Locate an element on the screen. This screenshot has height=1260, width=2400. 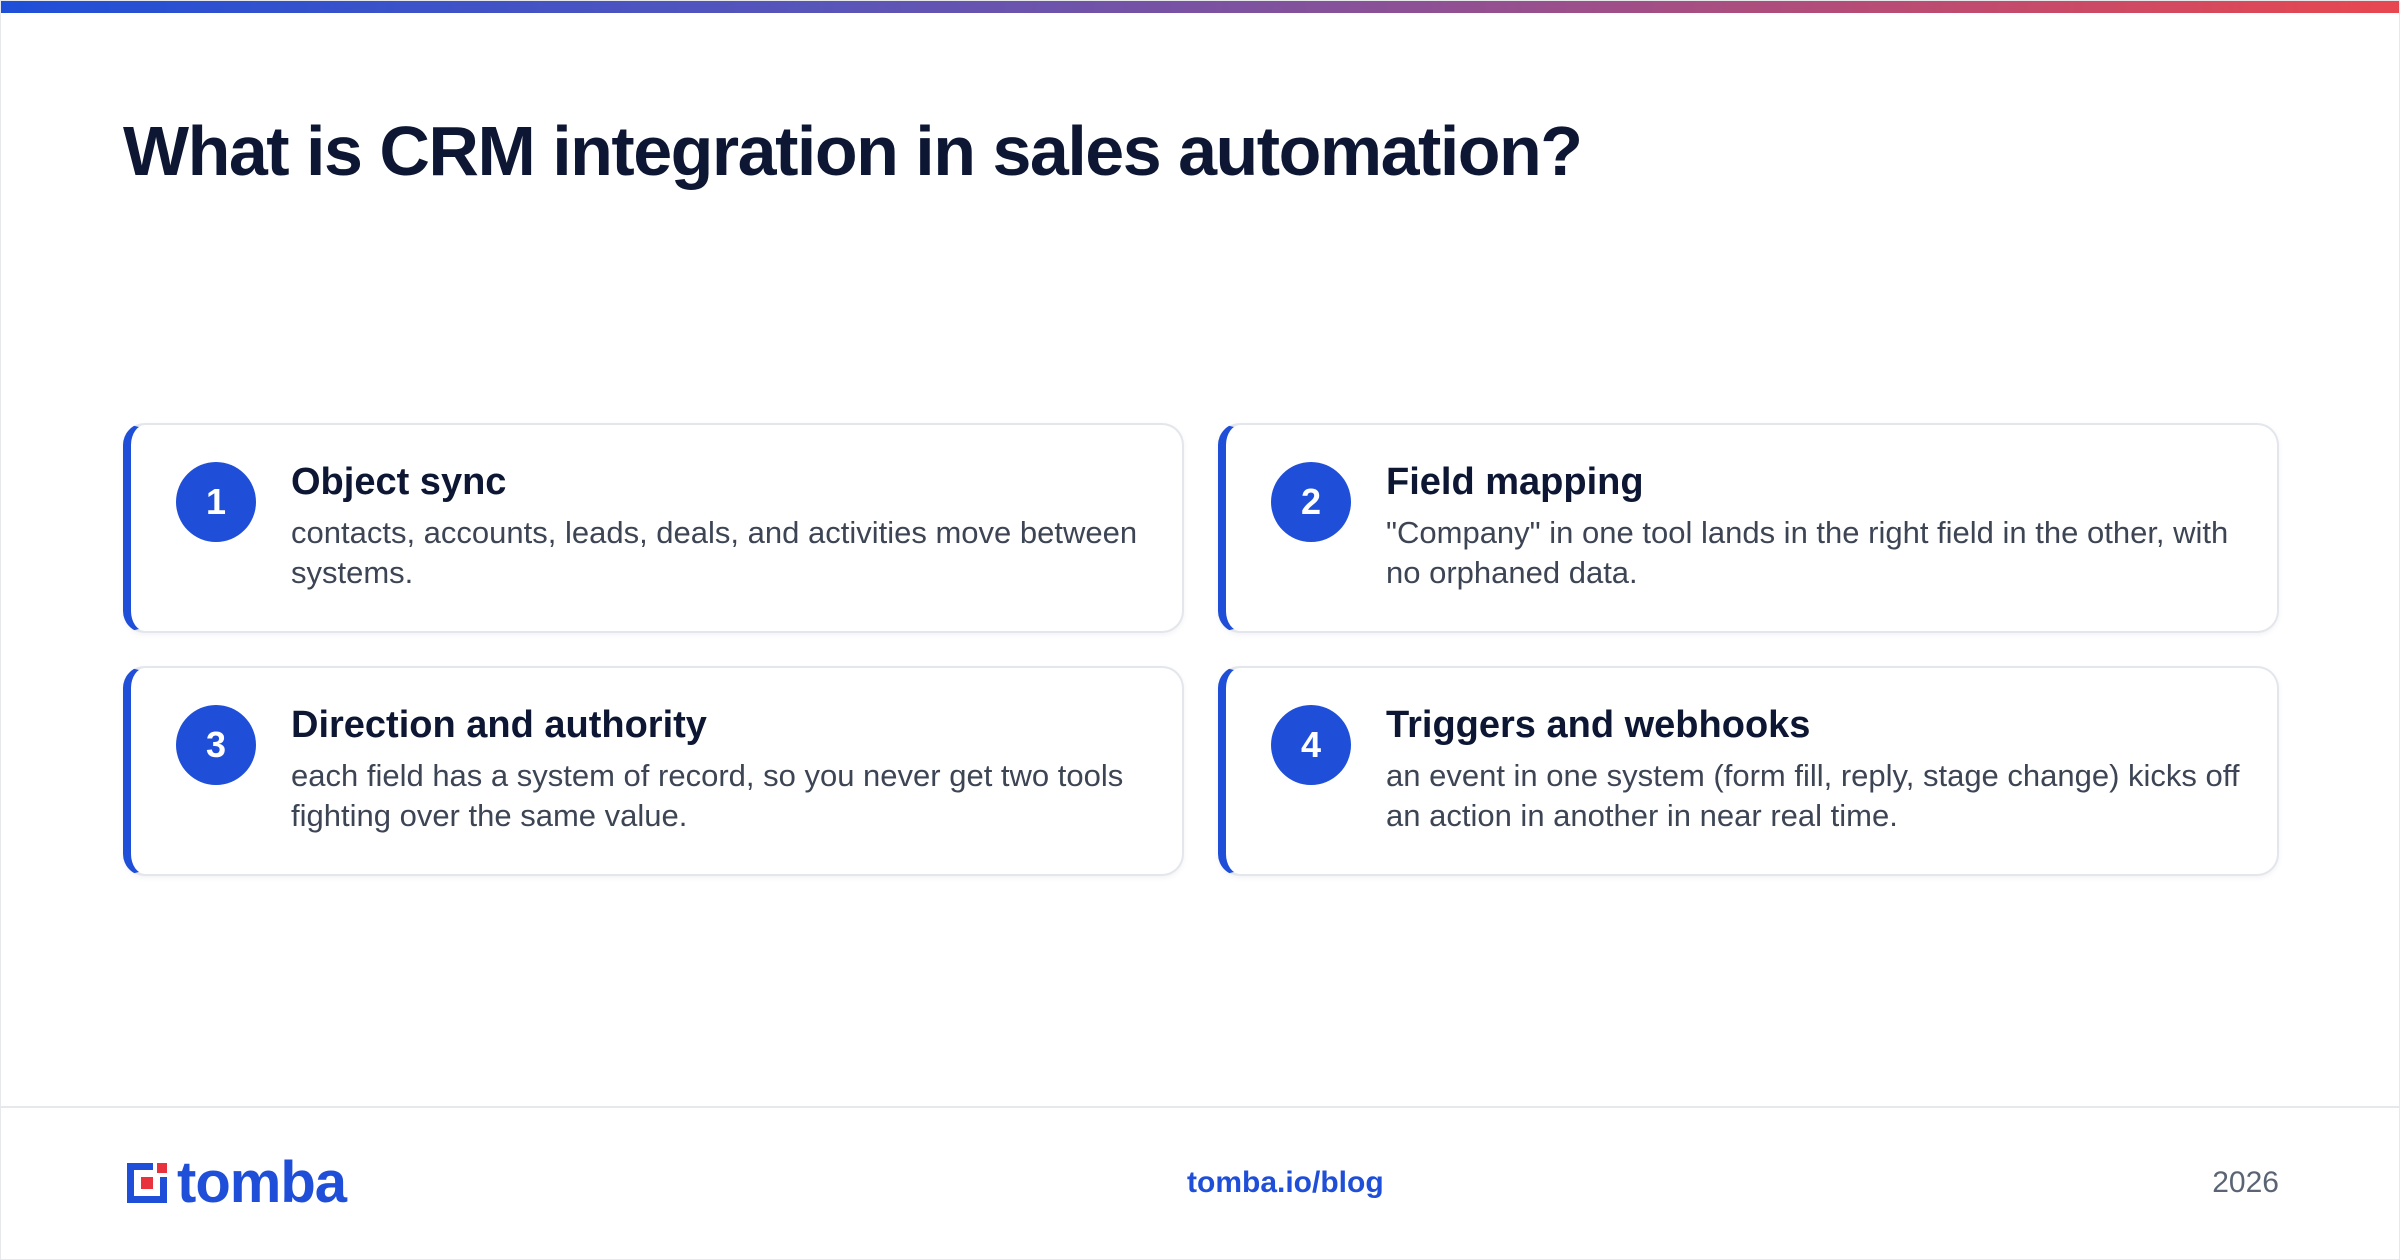
card-title: Field mapping is located at coordinates (1515, 482).